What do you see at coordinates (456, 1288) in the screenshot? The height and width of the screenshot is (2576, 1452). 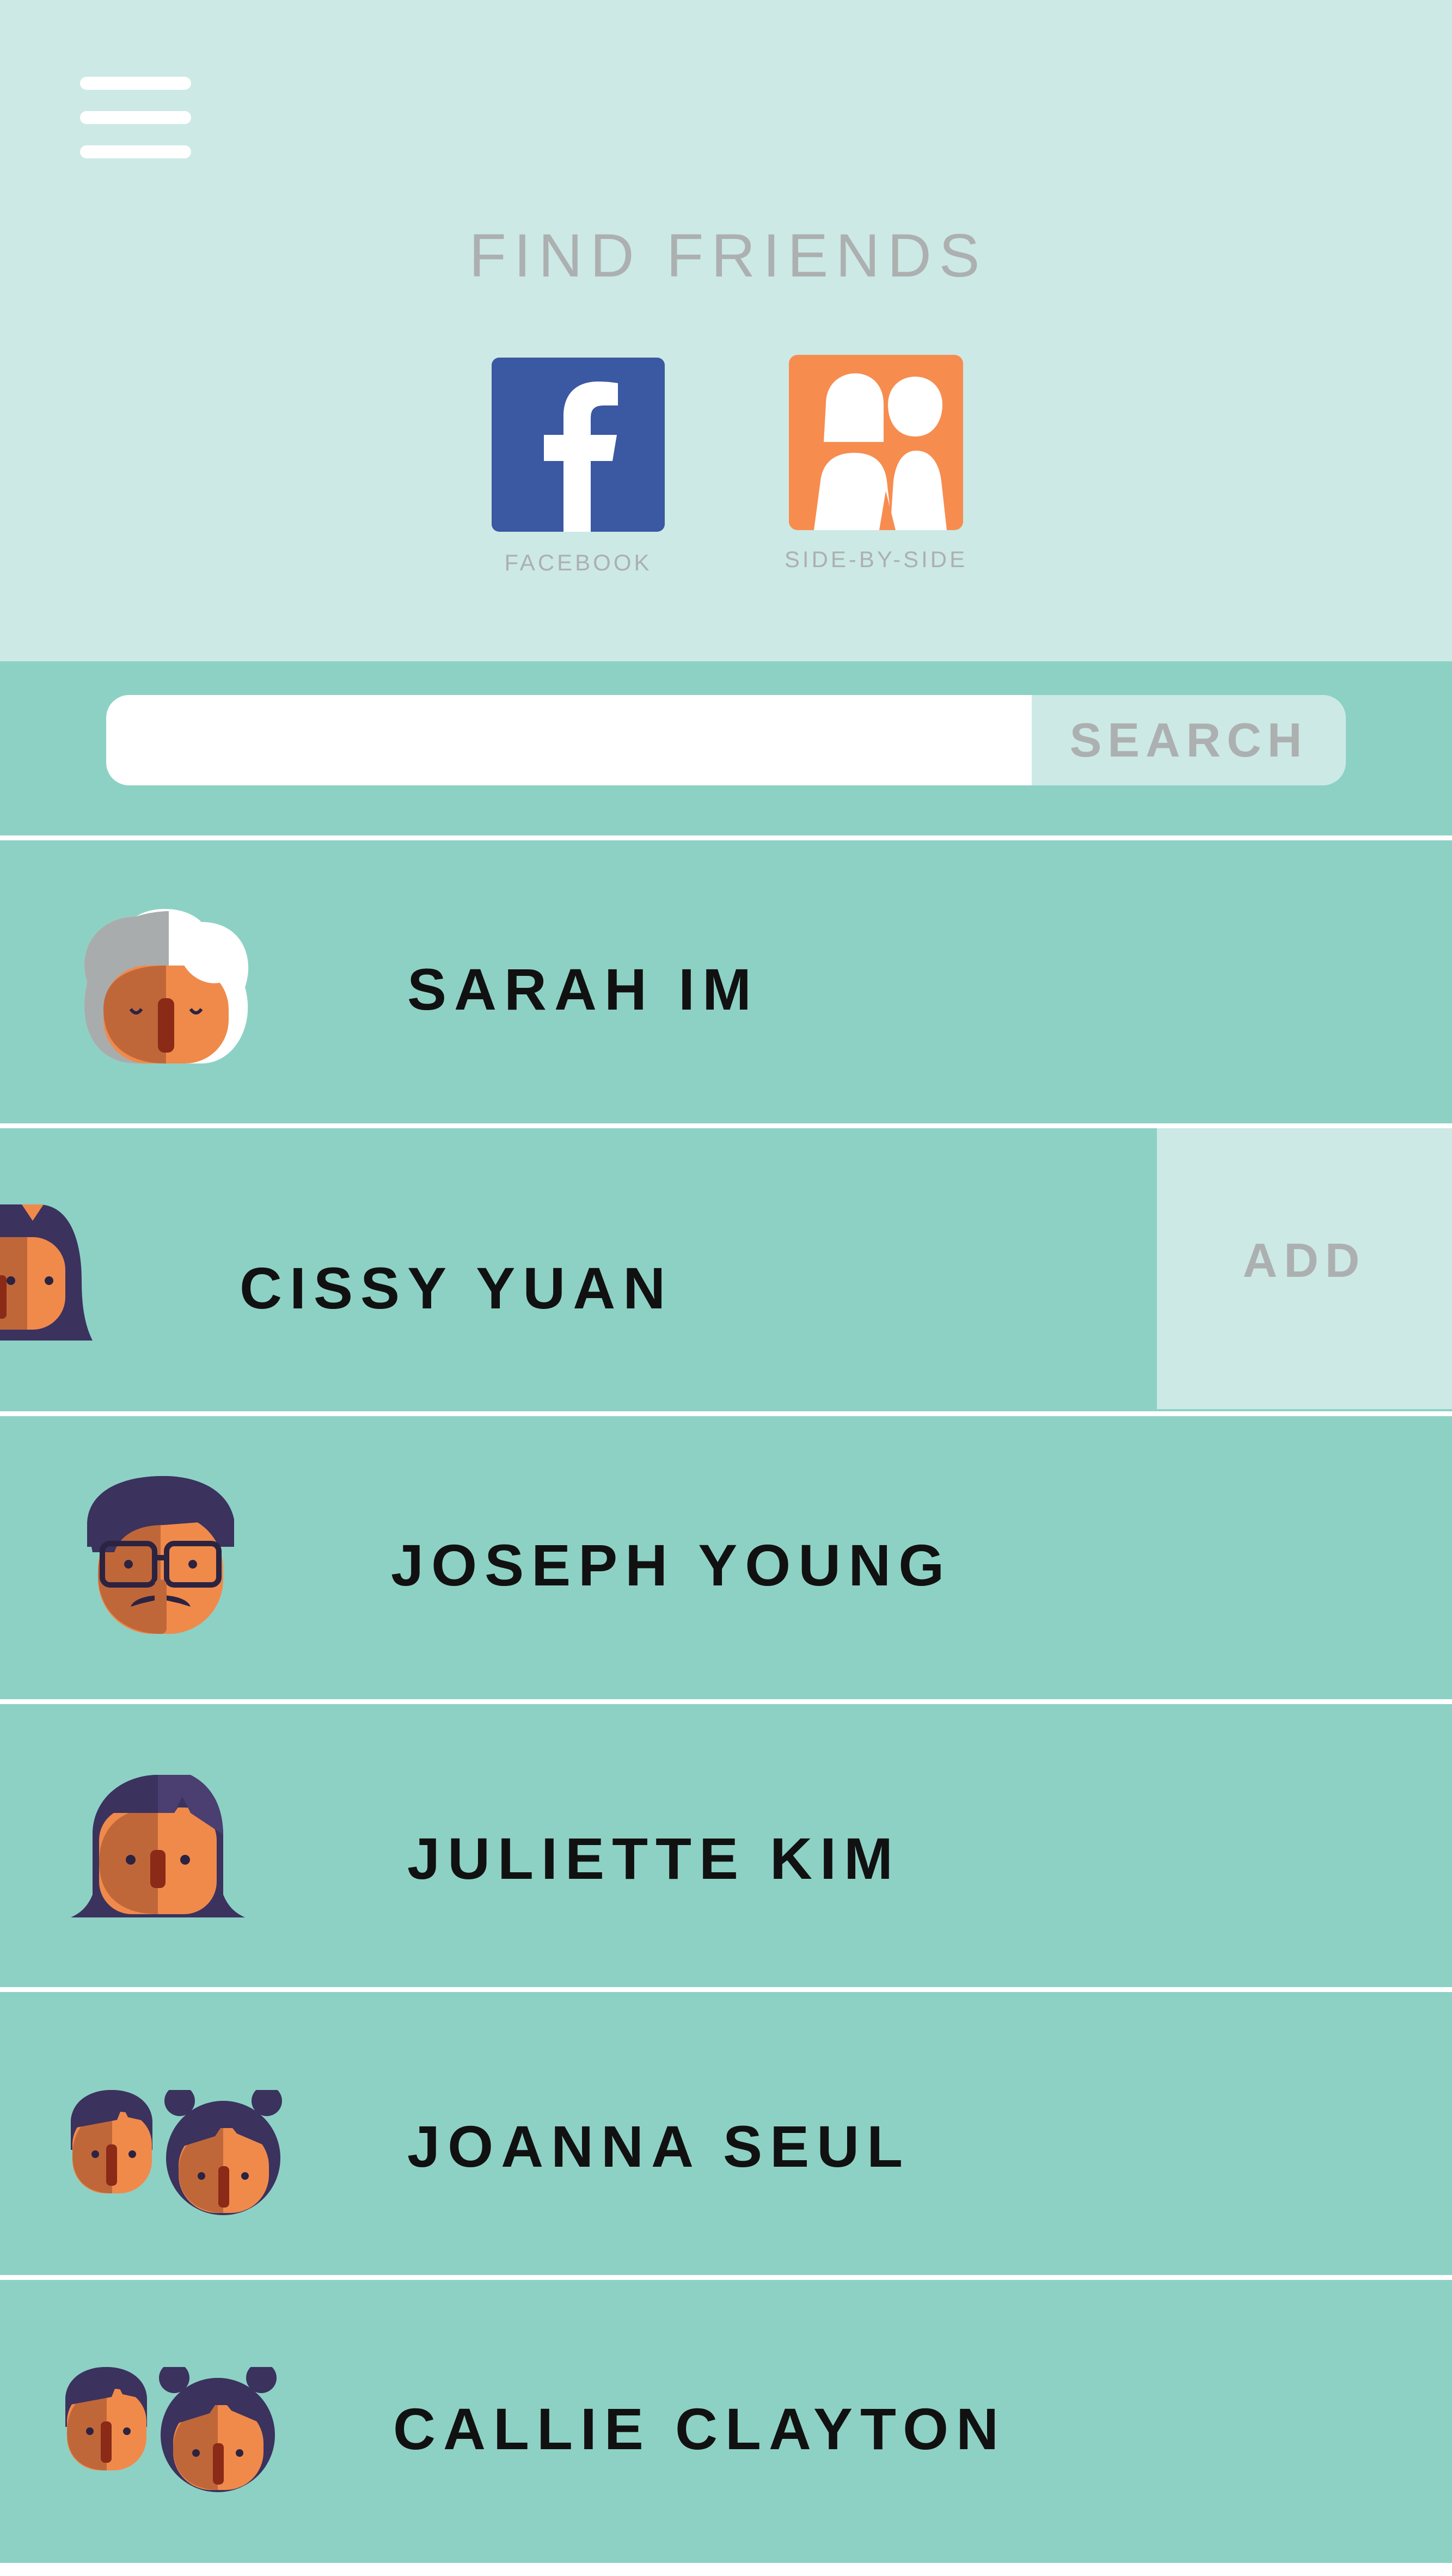 I see `friend-name: CISSY YUAN` at bounding box center [456, 1288].